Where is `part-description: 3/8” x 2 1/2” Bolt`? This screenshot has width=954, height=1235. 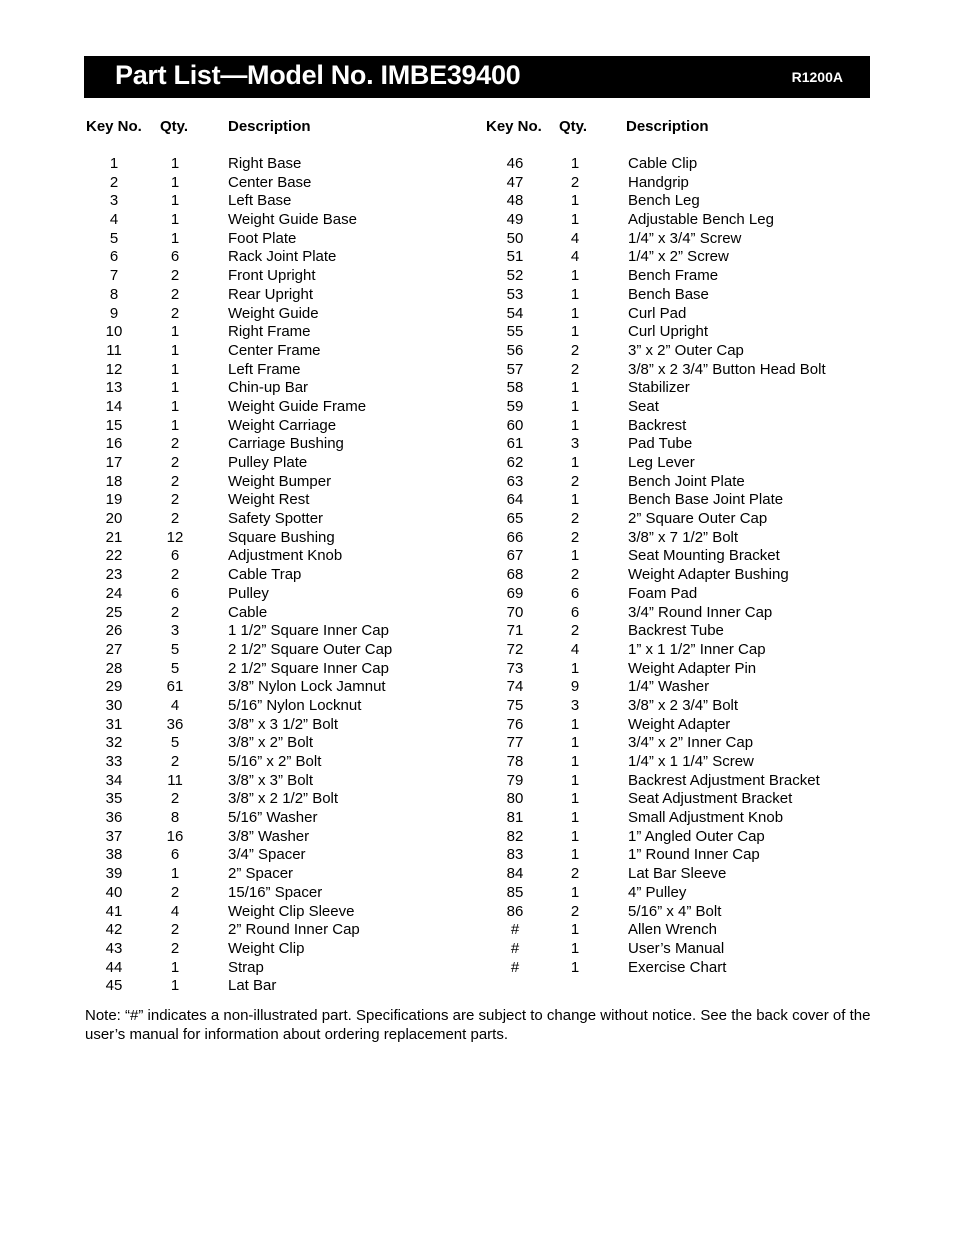
part-description: 3/8” x 2 1/2” Bolt is located at coordinates (283, 799).